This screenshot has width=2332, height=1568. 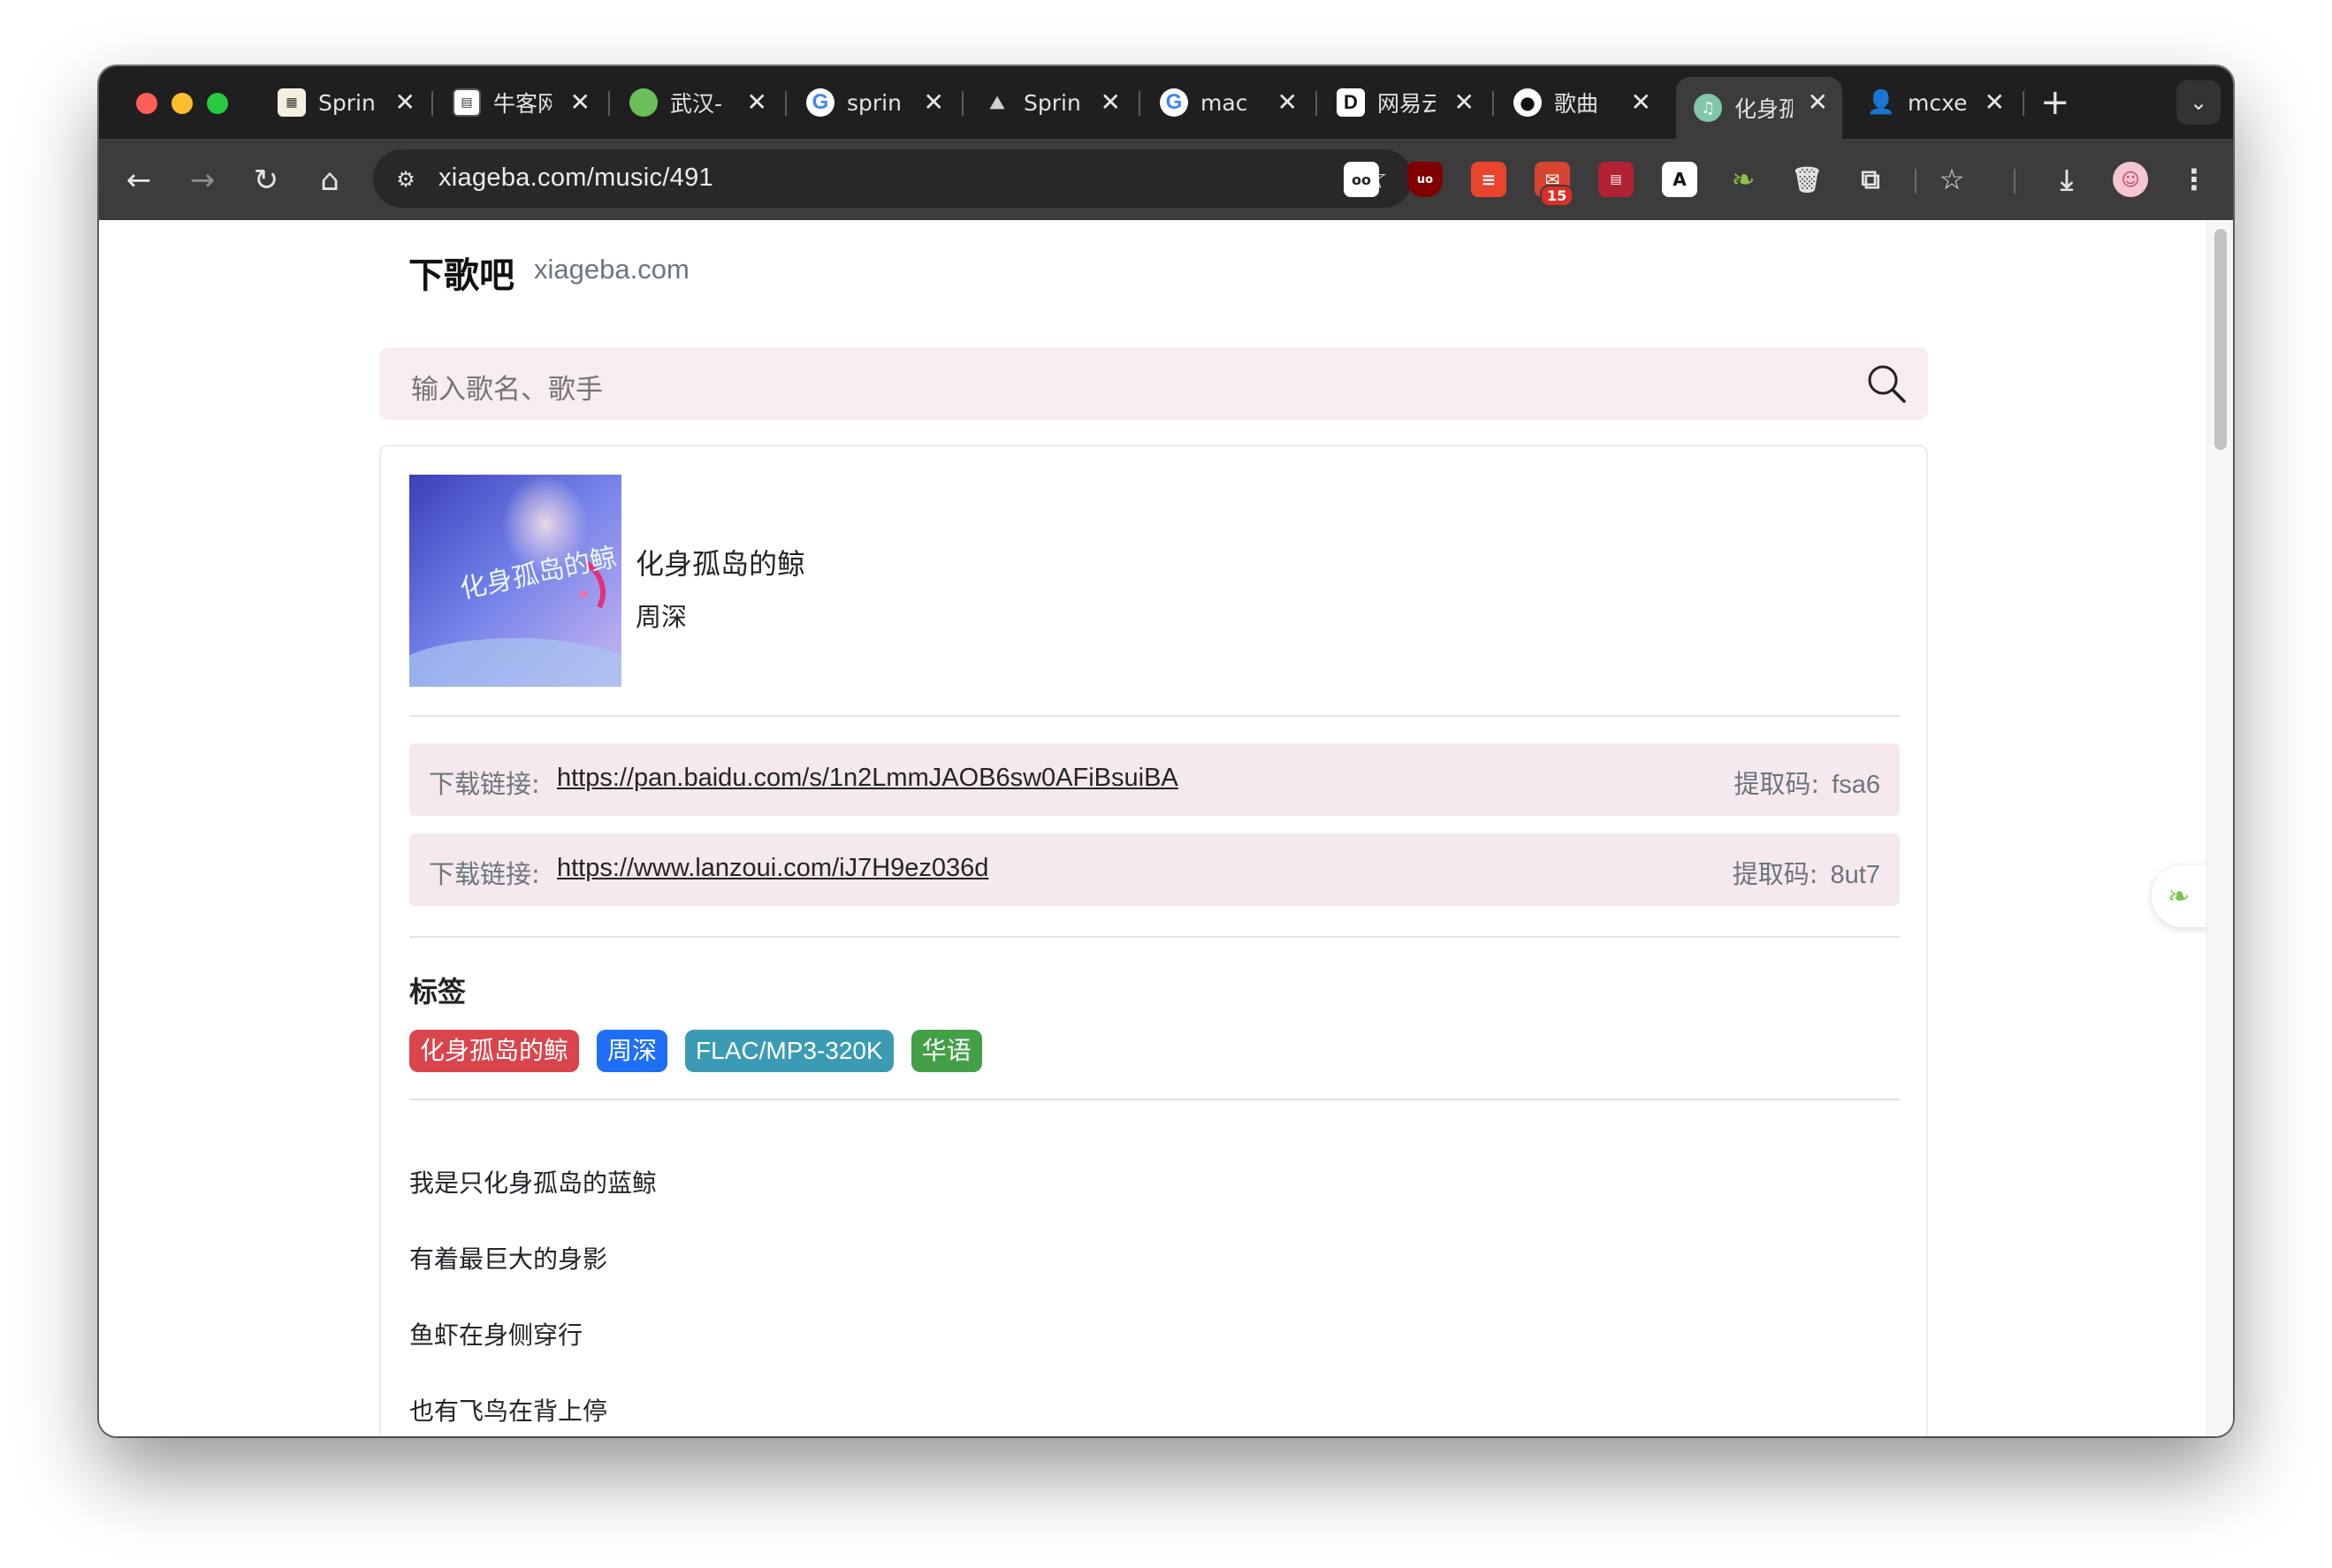 I want to click on song-artist: 周深, so click(x=661, y=616).